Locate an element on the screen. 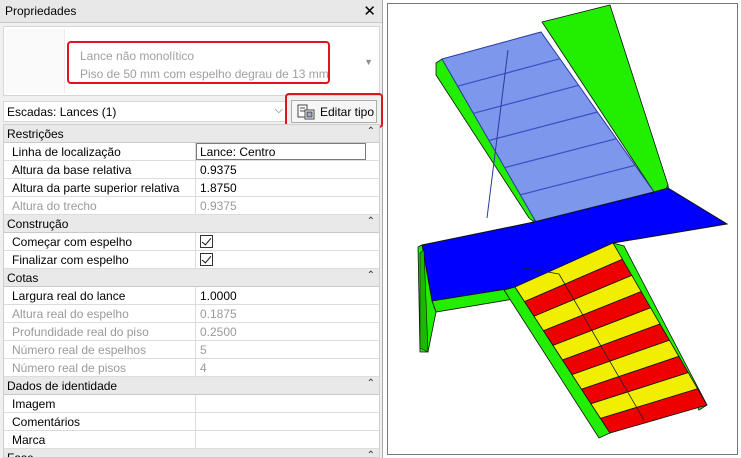 The width and height of the screenshot is (741, 458). property-row: Imagem is located at coordinates (191, 404).